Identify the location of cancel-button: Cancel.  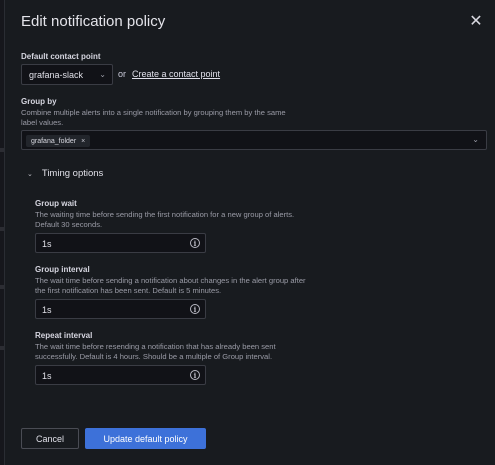
(50, 438).